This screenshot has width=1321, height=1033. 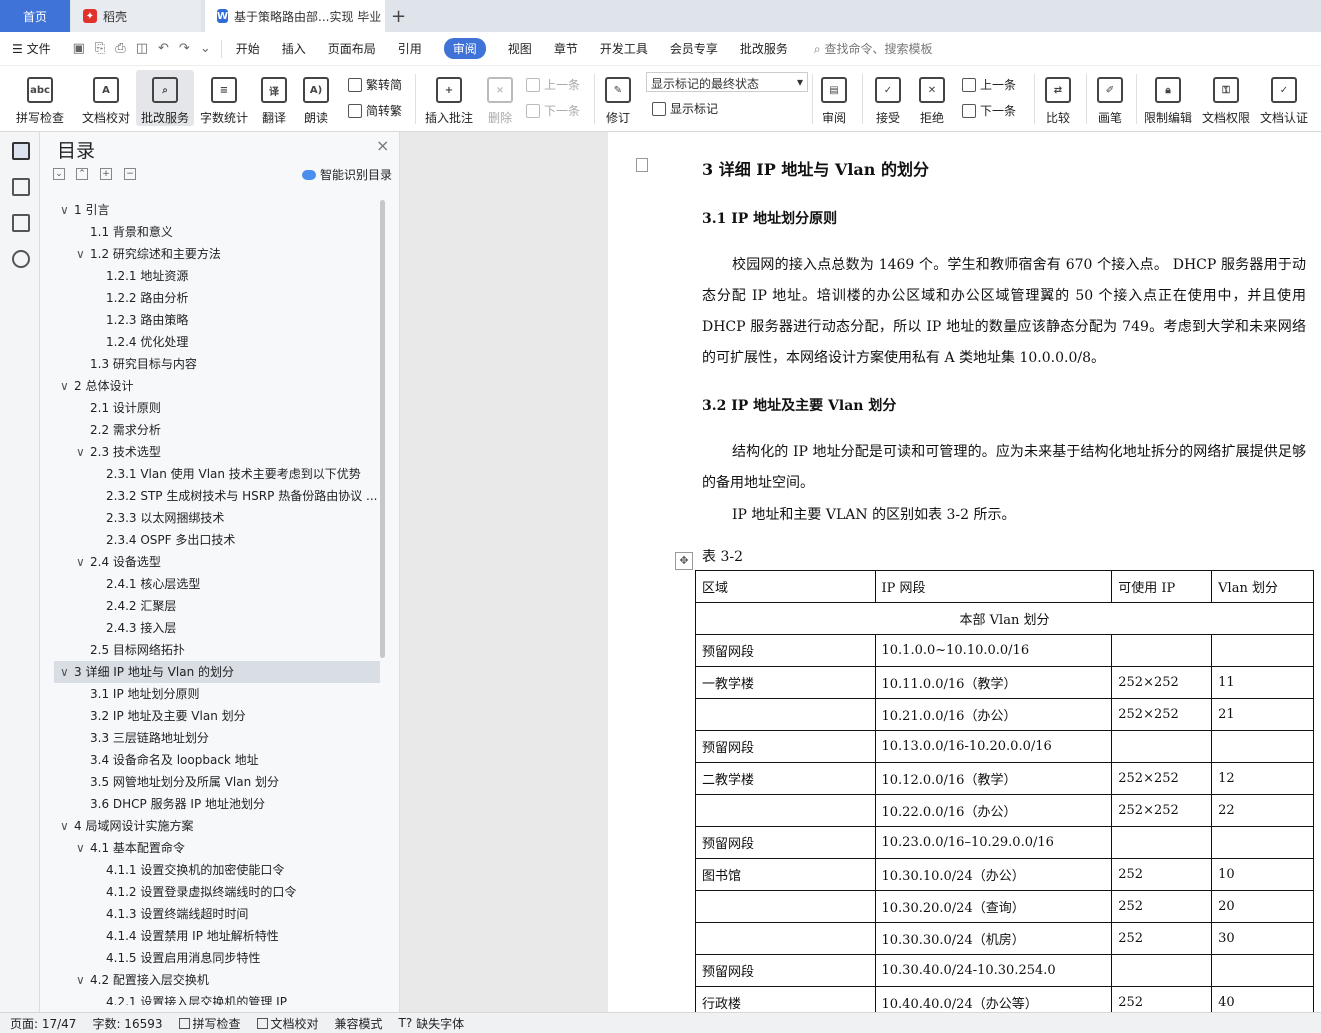 What do you see at coordinates (295, 16) in the screenshot?
I see `tab-document: W 基于策略路由部...实现 毕业` at bounding box center [295, 16].